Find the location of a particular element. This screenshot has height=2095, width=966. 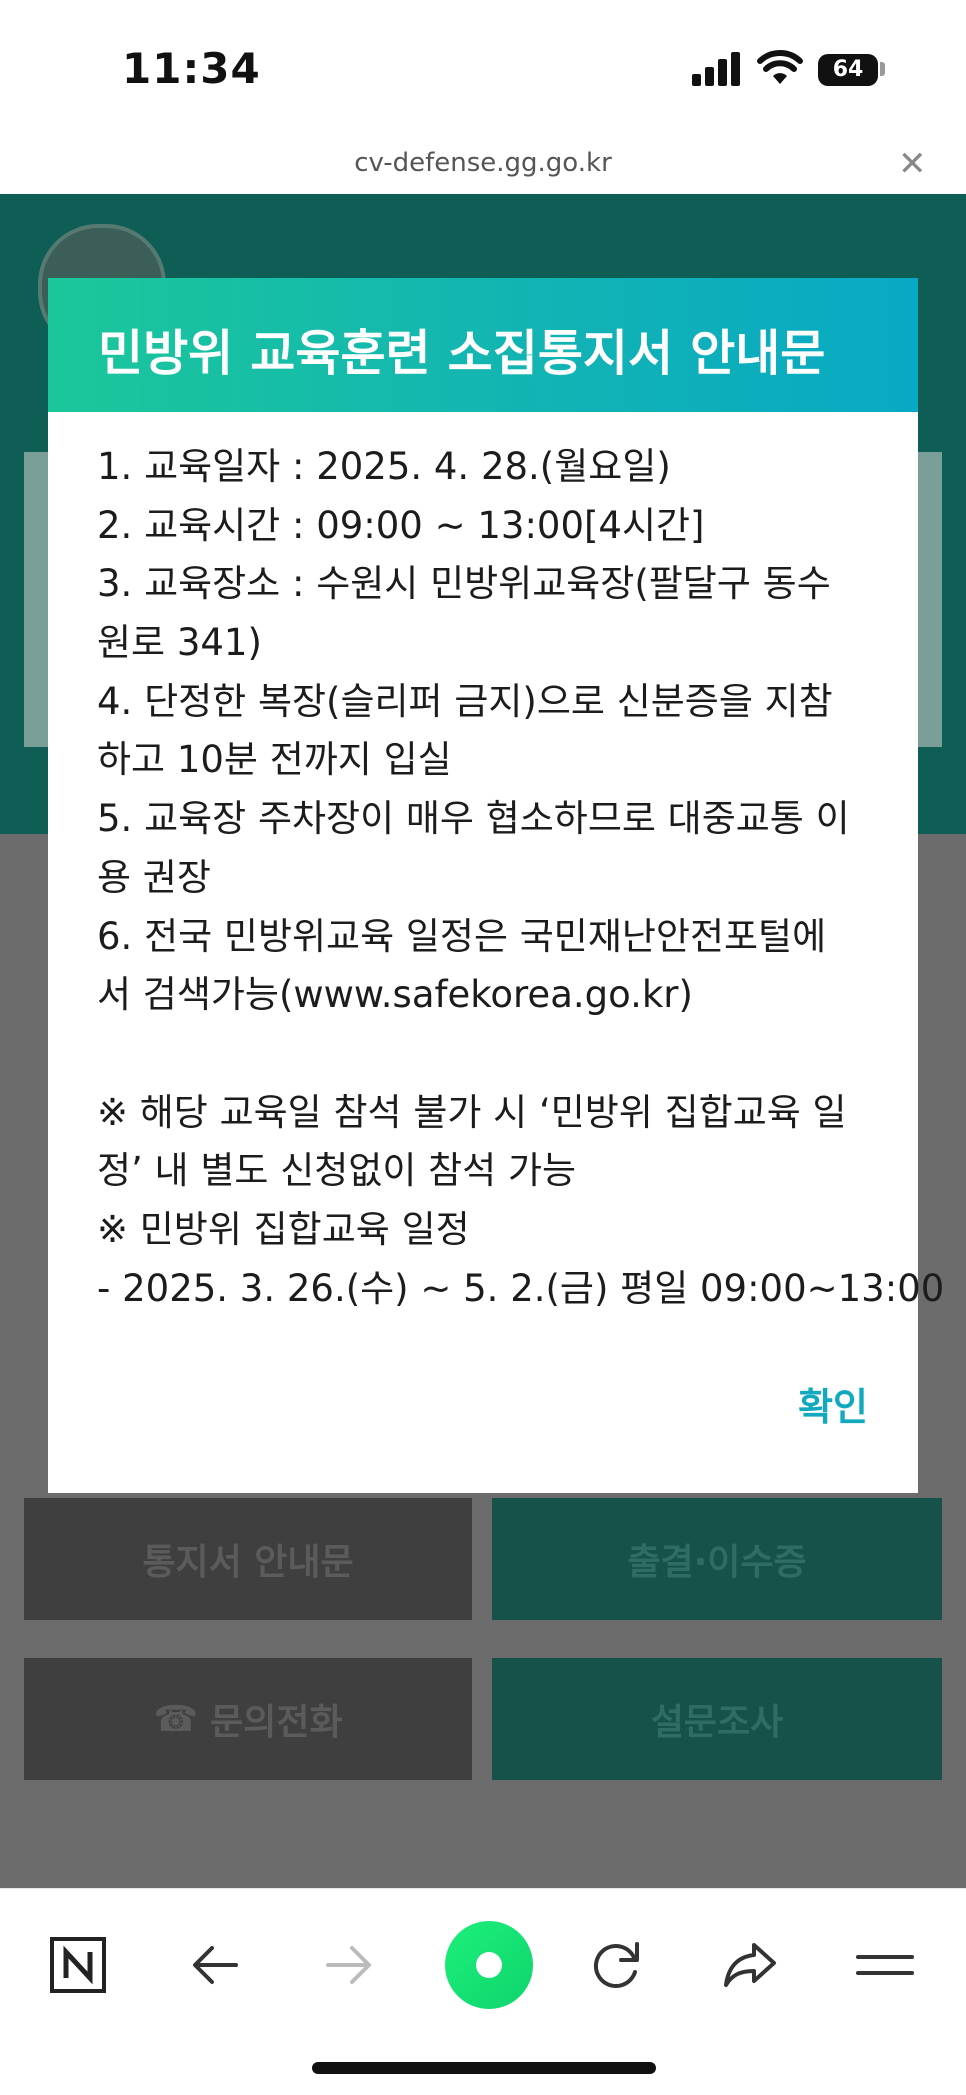

notice-guide-button: 통지서 안내문 is located at coordinates (248, 1559).